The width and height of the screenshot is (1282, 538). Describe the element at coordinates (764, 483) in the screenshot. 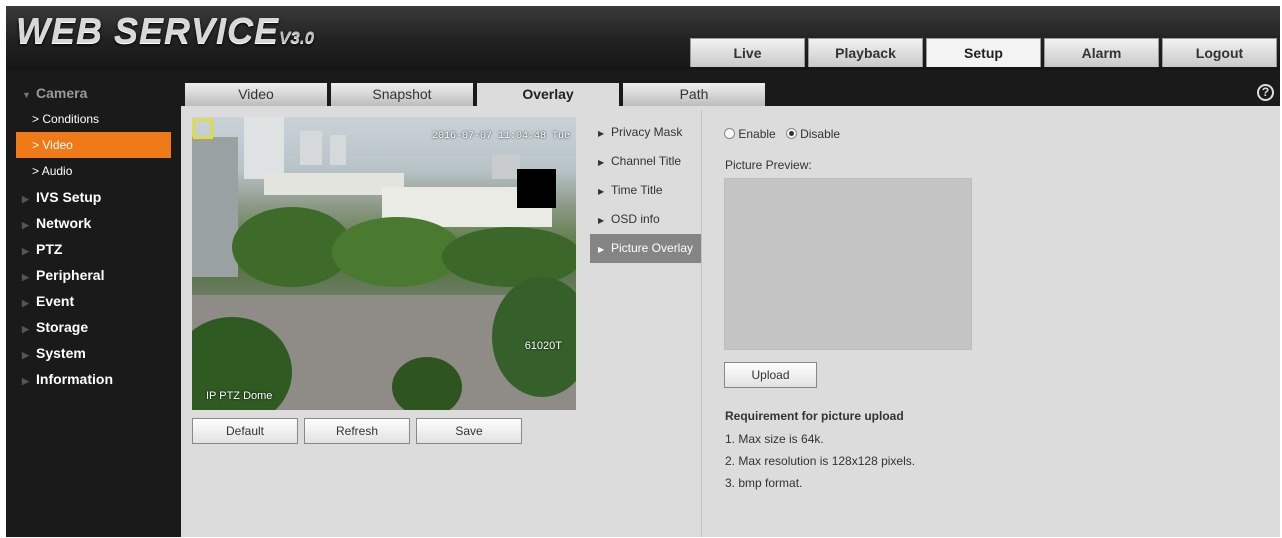

I see `requirement-item: 3. bmp format.` at that location.